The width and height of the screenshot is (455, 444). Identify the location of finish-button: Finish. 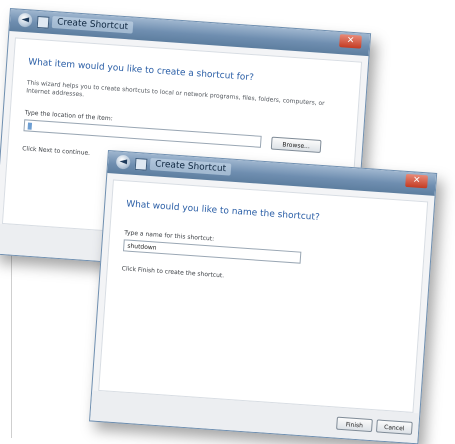
(354, 424).